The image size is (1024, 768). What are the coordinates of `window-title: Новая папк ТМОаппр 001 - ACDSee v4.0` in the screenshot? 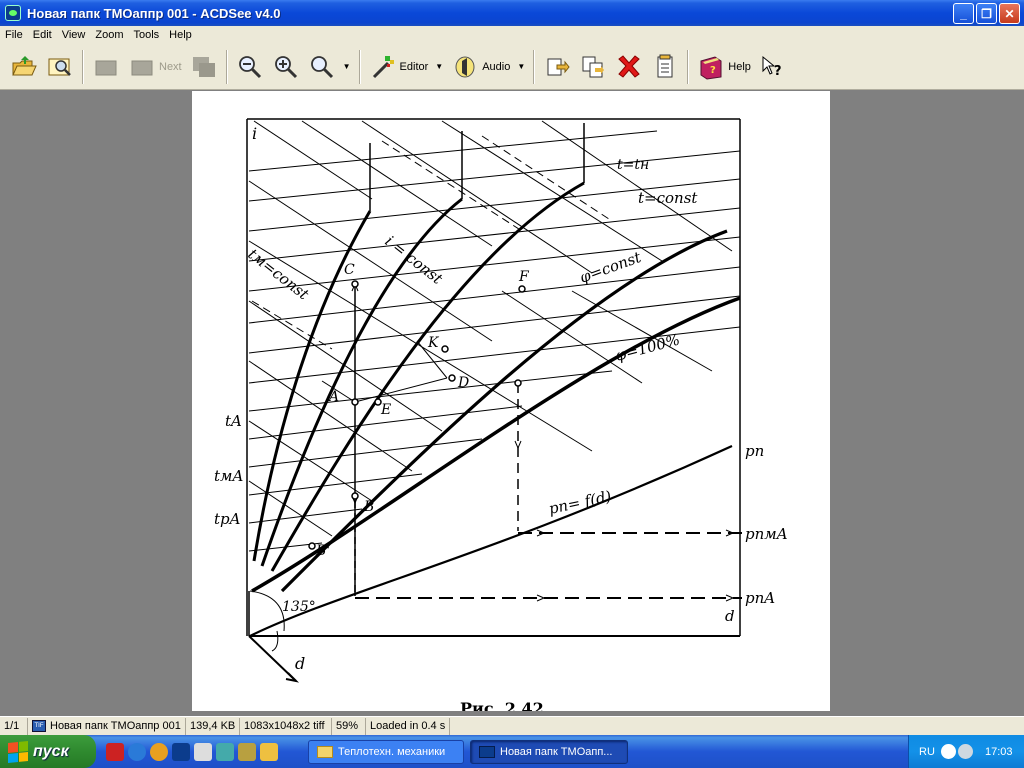 It's located at (154, 13).